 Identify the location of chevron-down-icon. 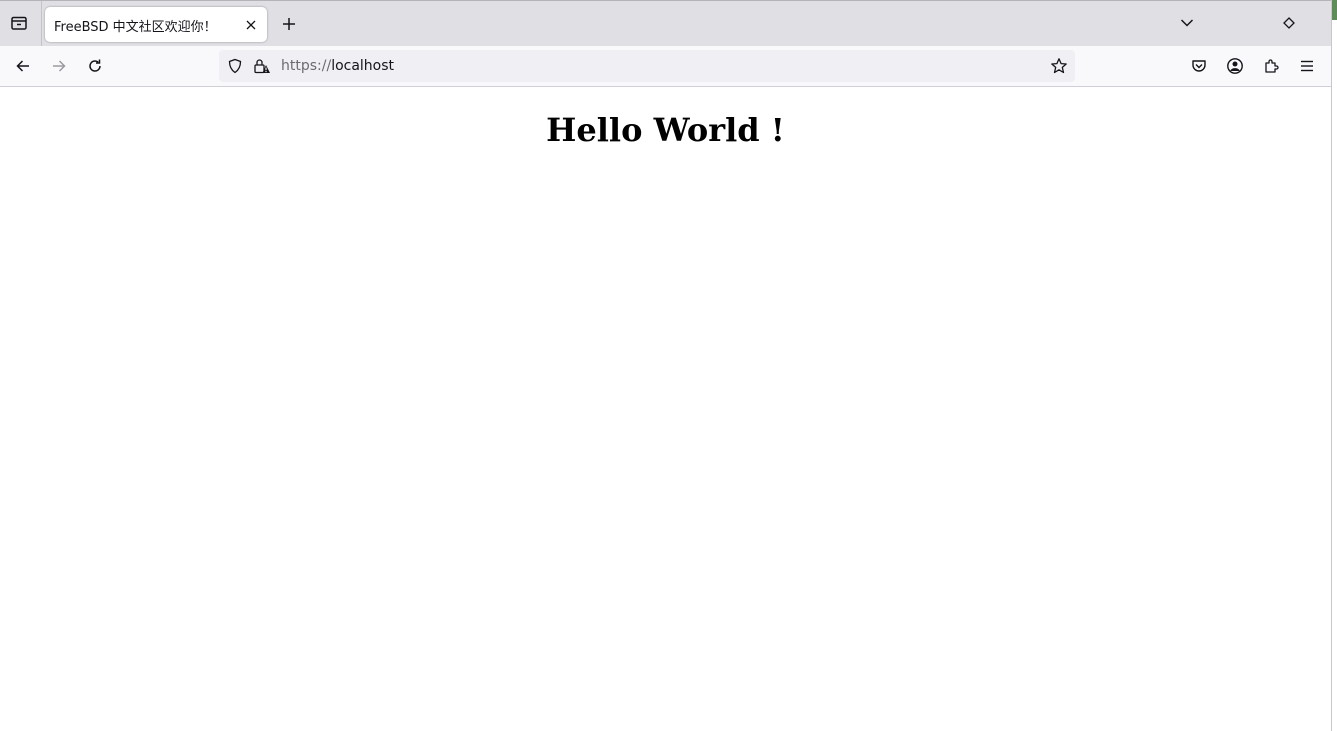
(1187, 23).